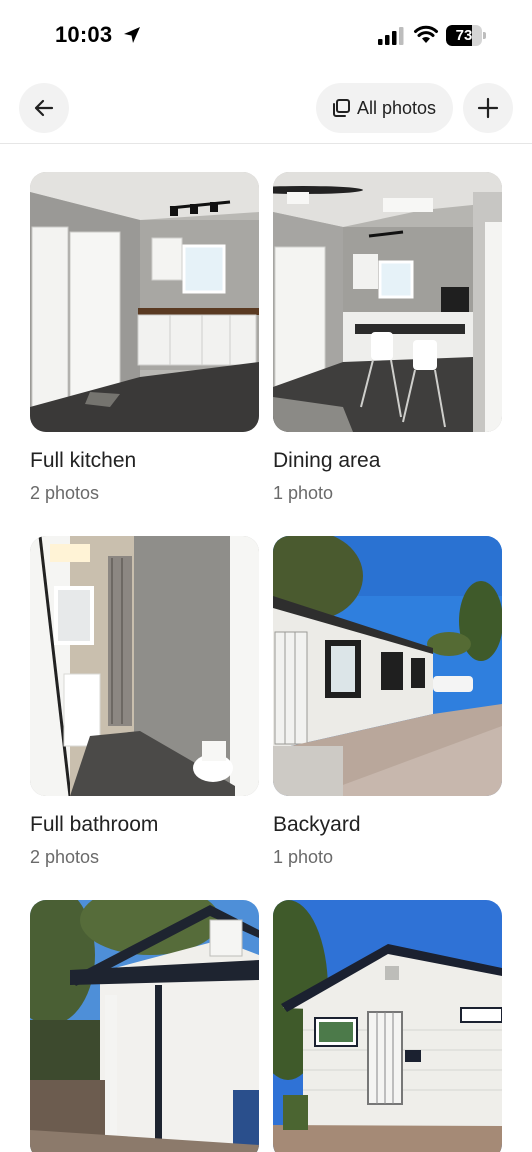 The width and height of the screenshot is (532, 1152). I want to click on battery-level: 73, so click(464, 35).